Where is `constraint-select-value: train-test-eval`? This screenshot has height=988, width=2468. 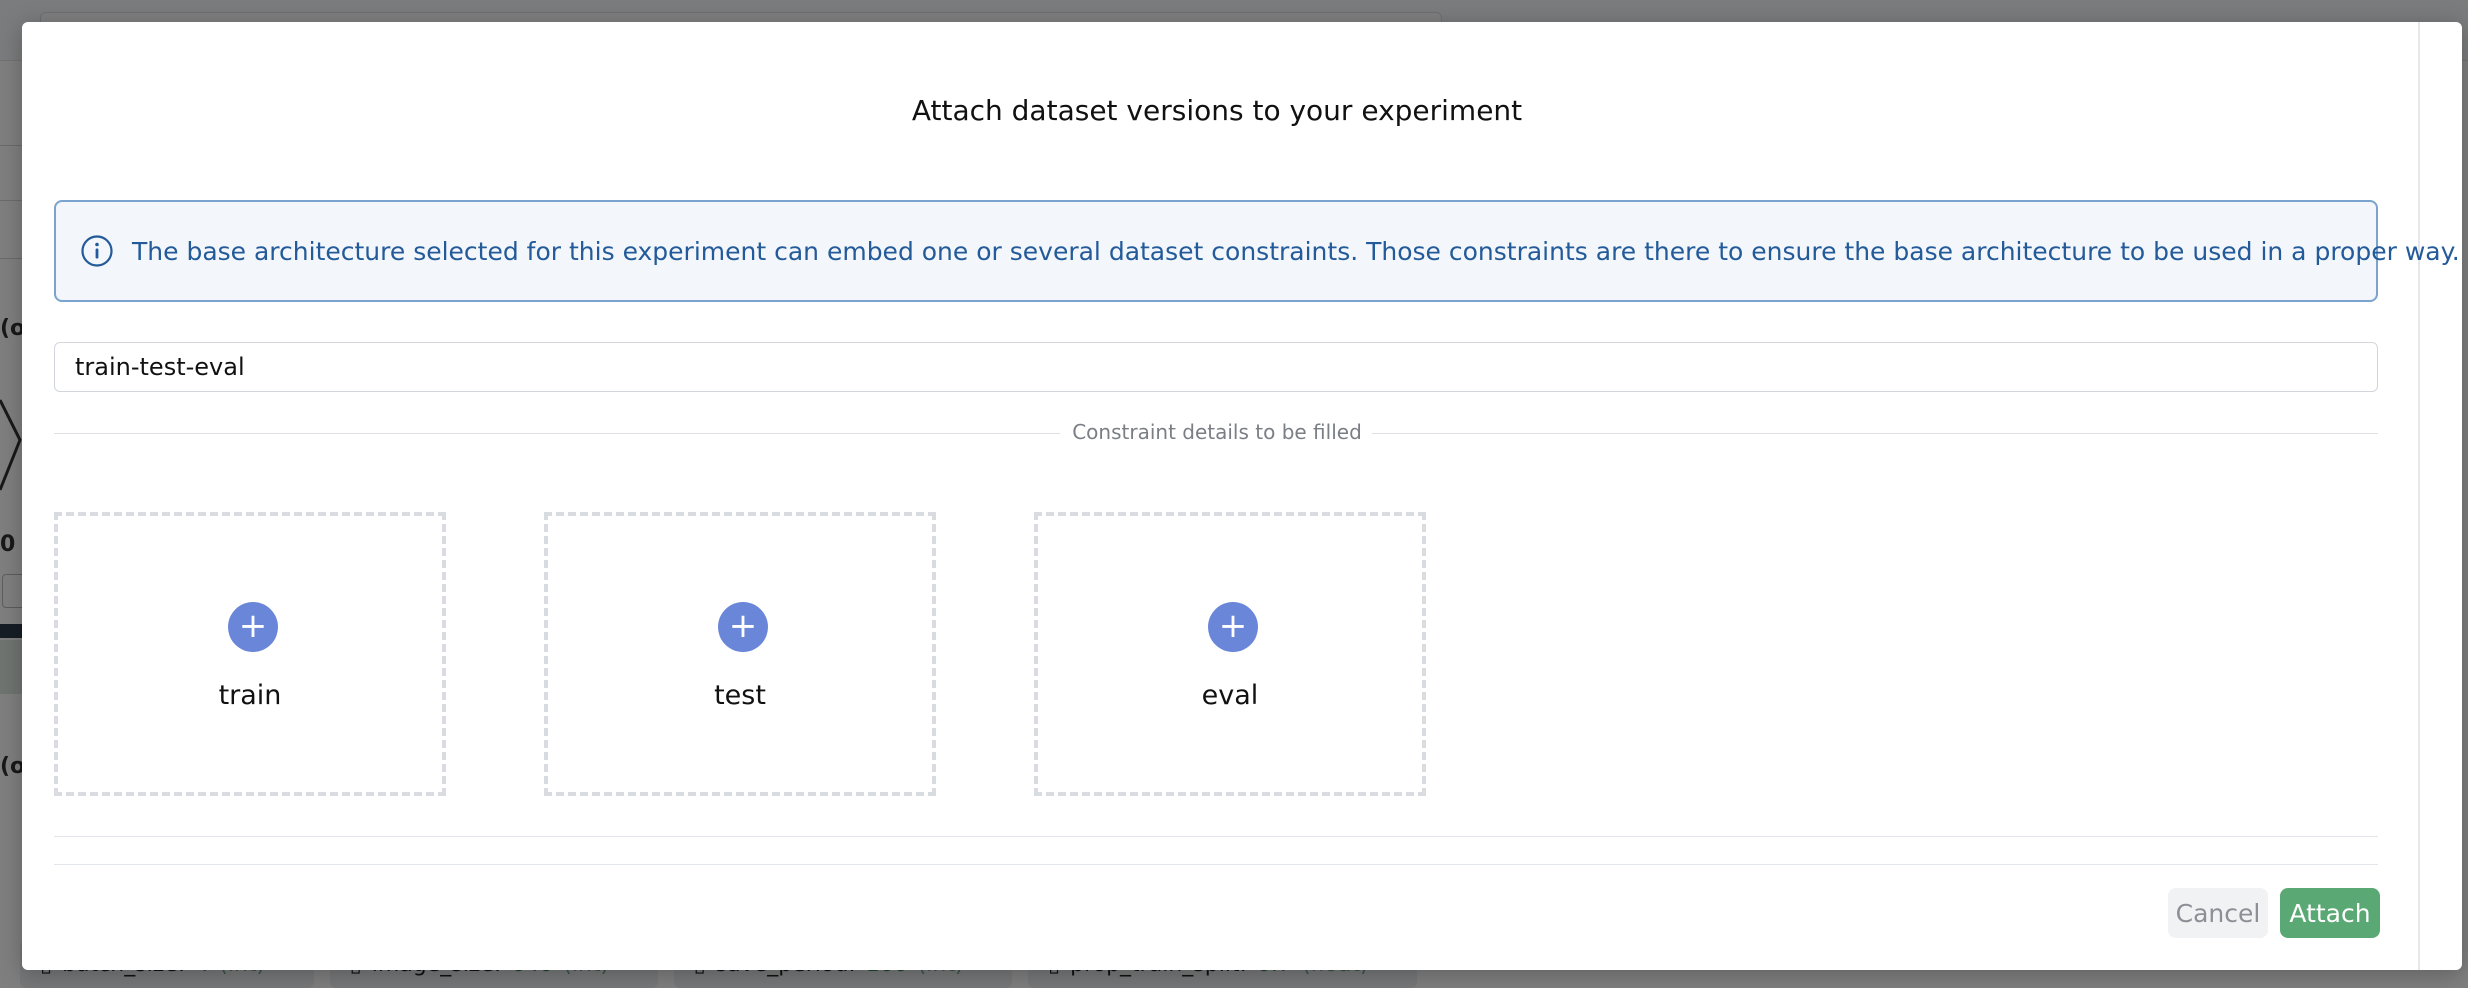 constraint-select-value: train-test-eval is located at coordinates (160, 367).